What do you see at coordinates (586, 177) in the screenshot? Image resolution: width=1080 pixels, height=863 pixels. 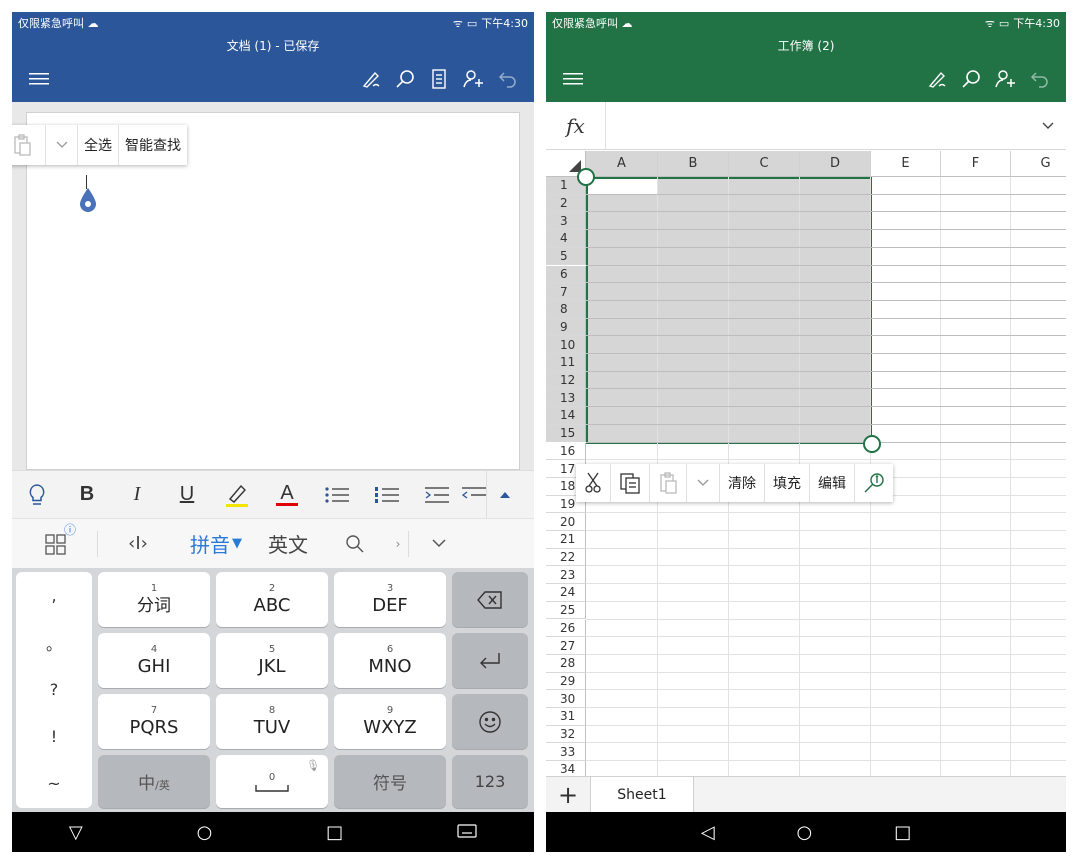 I see `selection-start-handle` at bounding box center [586, 177].